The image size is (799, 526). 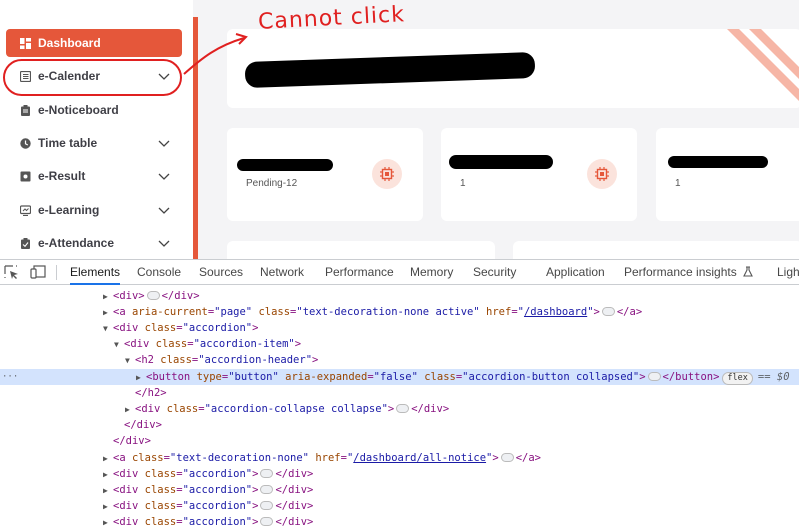 What do you see at coordinates (431, 272) in the screenshot?
I see `tab-memory: Memory` at bounding box center [431, 272].